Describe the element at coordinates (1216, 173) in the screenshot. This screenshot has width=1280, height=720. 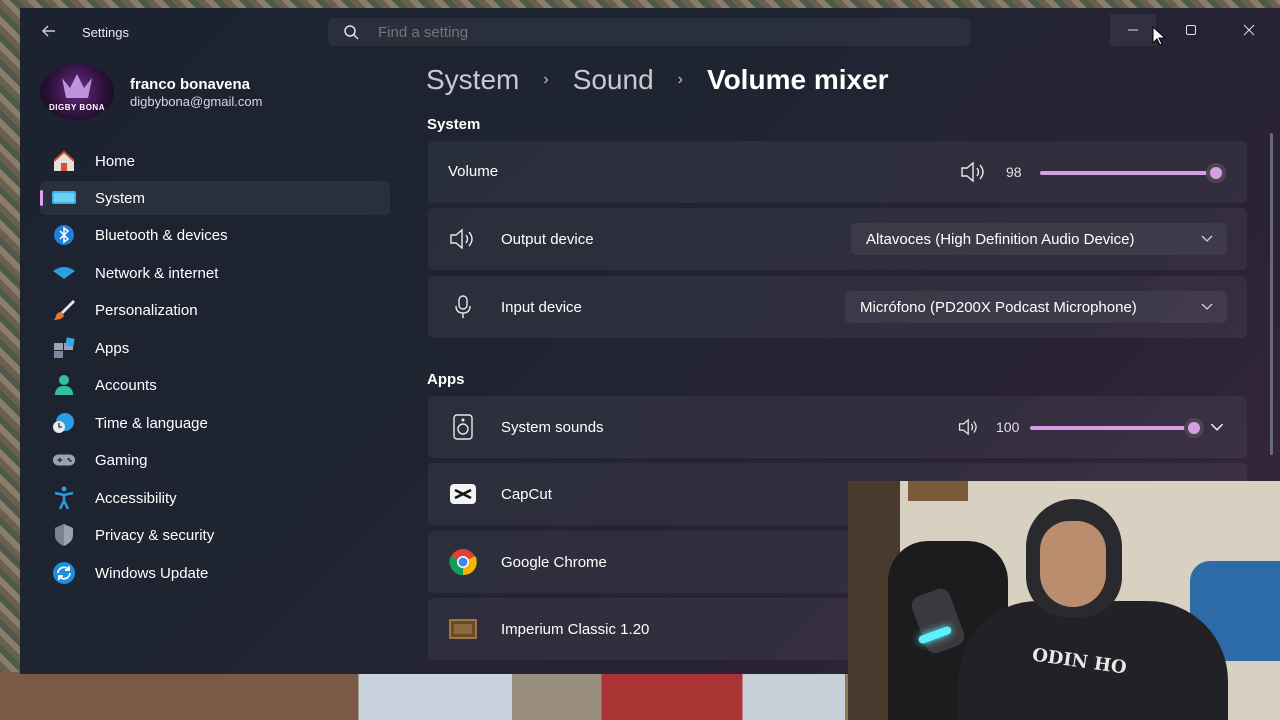
I see `volume-slider-thumb` at that location.